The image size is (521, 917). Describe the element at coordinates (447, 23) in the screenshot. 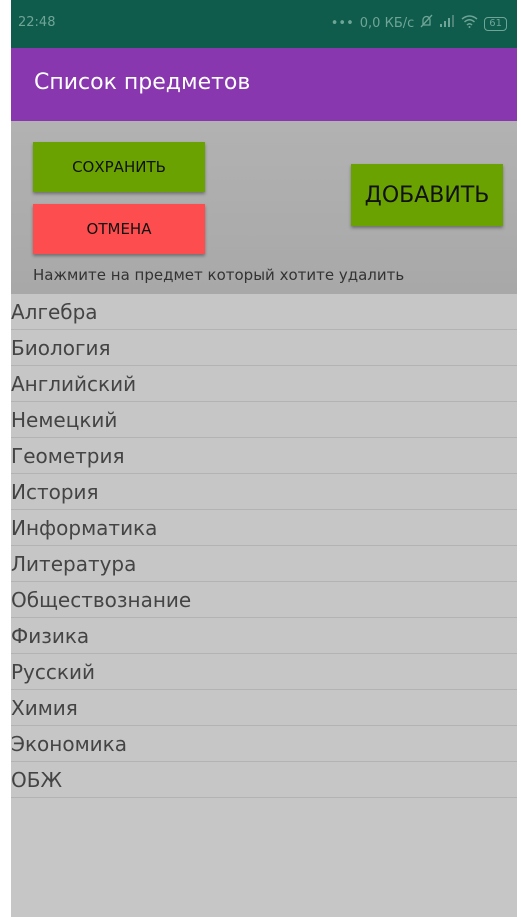

I see `signal-icon` at that location.